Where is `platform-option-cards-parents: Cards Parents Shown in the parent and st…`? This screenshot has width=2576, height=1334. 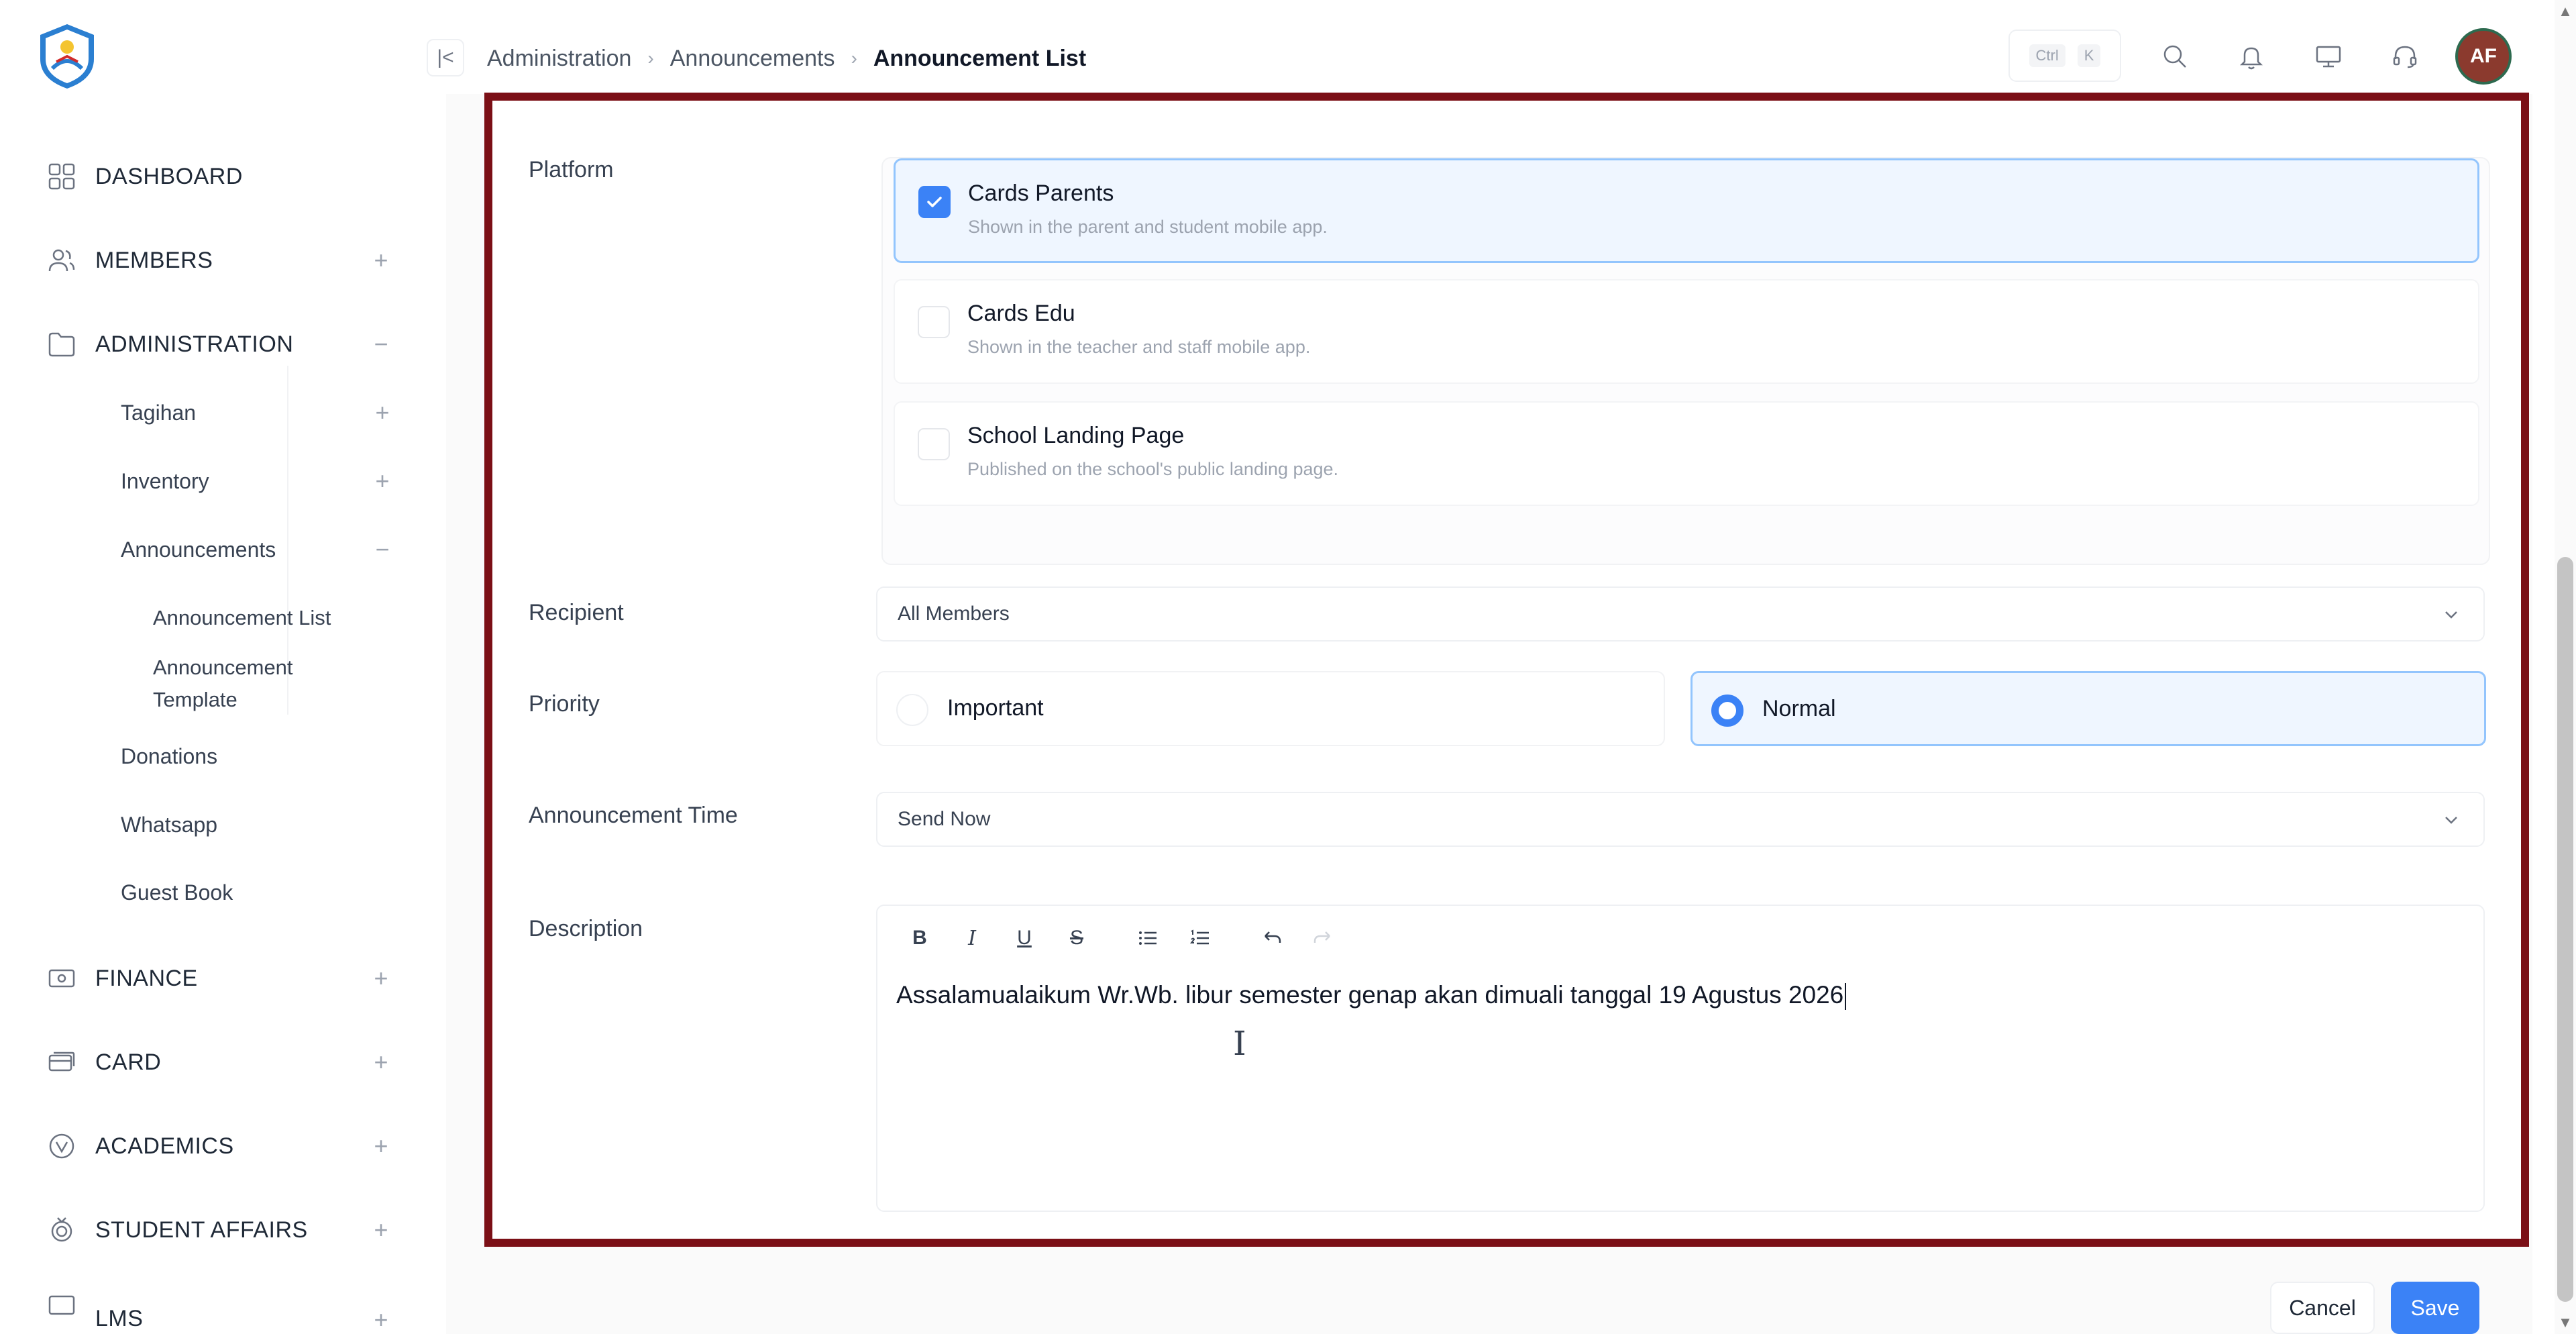
platform-option-cards-parents: Cards Parents Shown in the parent and st… is located at coordinates (1686, 210).